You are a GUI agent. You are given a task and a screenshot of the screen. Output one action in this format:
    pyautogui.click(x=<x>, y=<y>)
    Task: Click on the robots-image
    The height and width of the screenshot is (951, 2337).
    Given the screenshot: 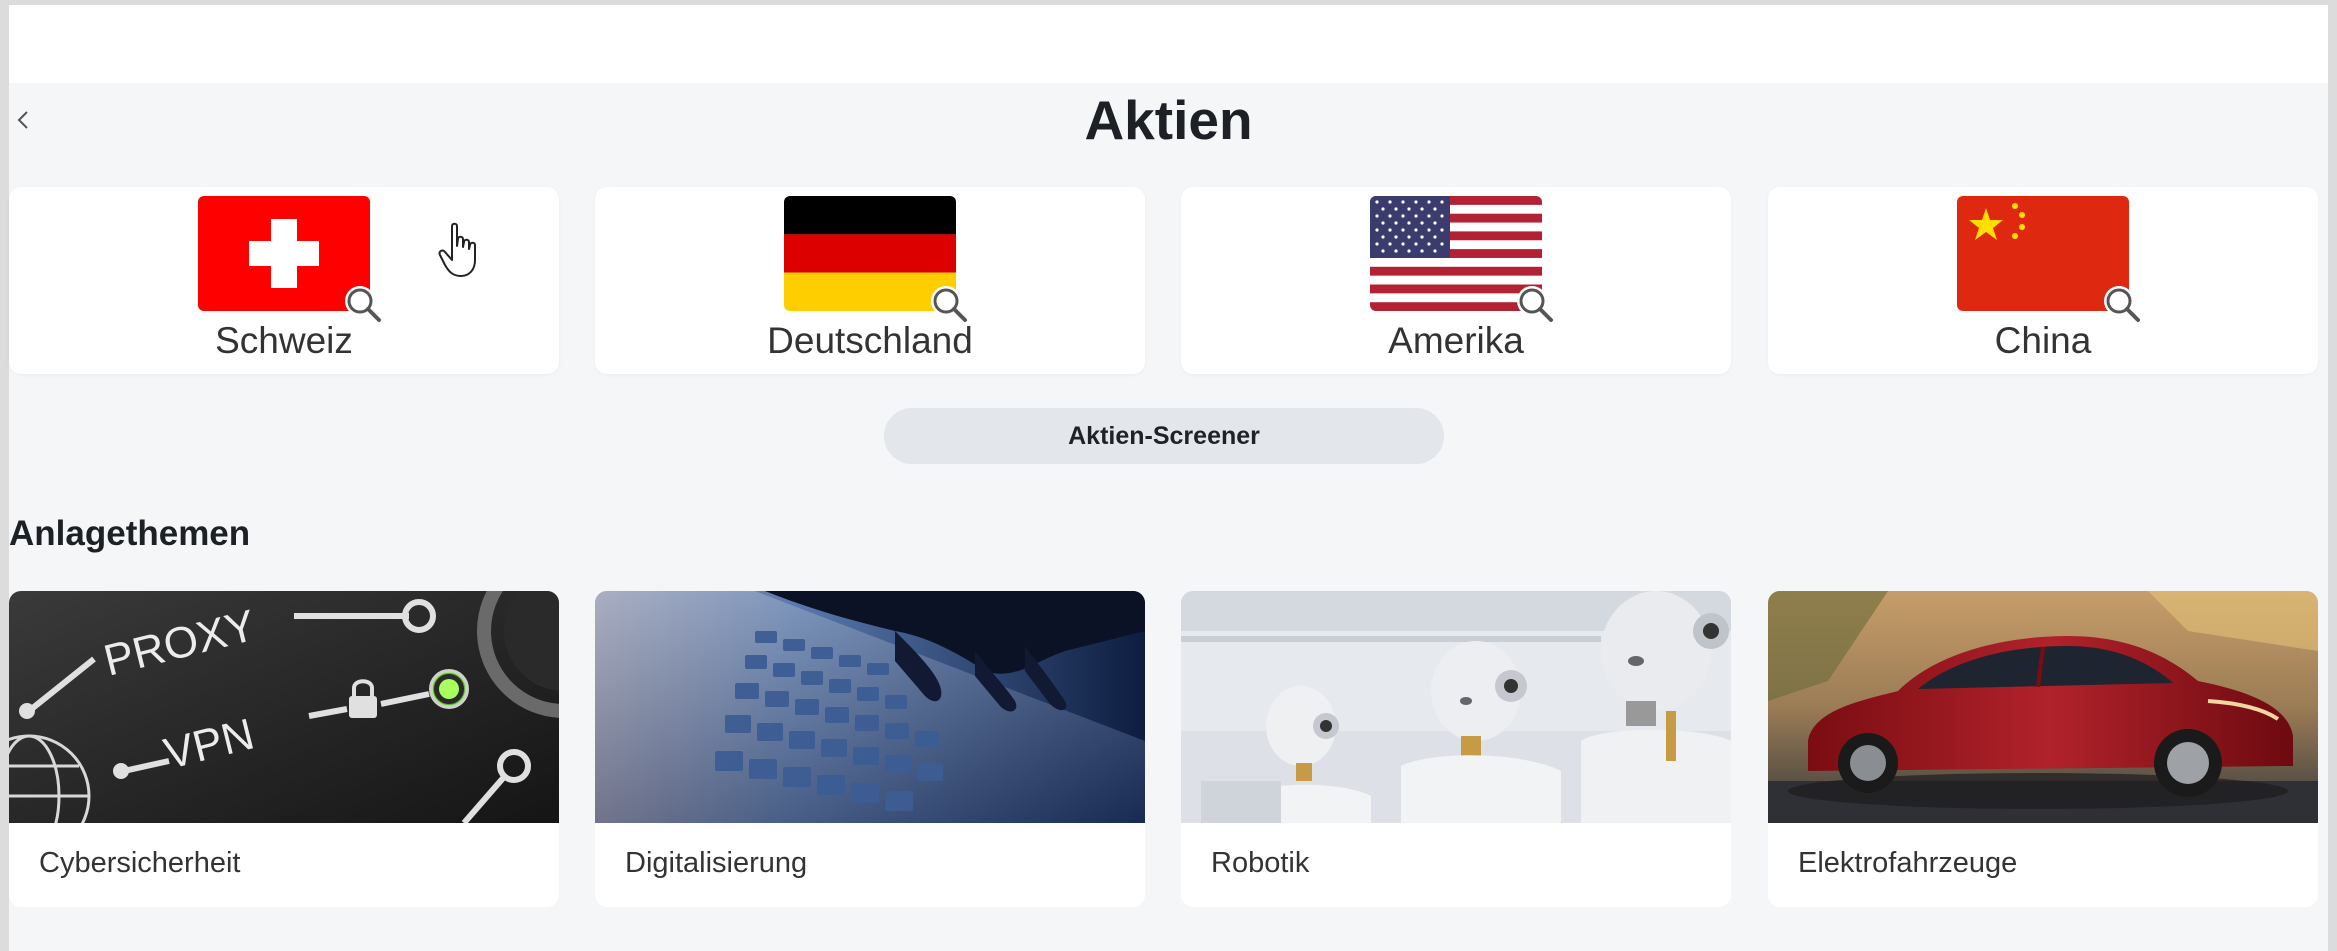 What is the action you would take?
    pyautogui.click(x=1456, y=707)
    